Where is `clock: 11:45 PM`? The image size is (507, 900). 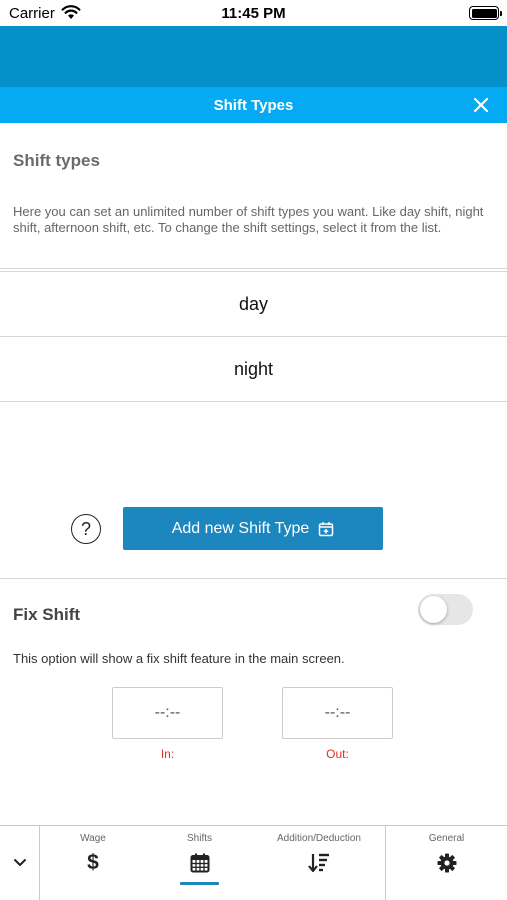
clock: 11:45 PM is located at coordinates (253, 13).